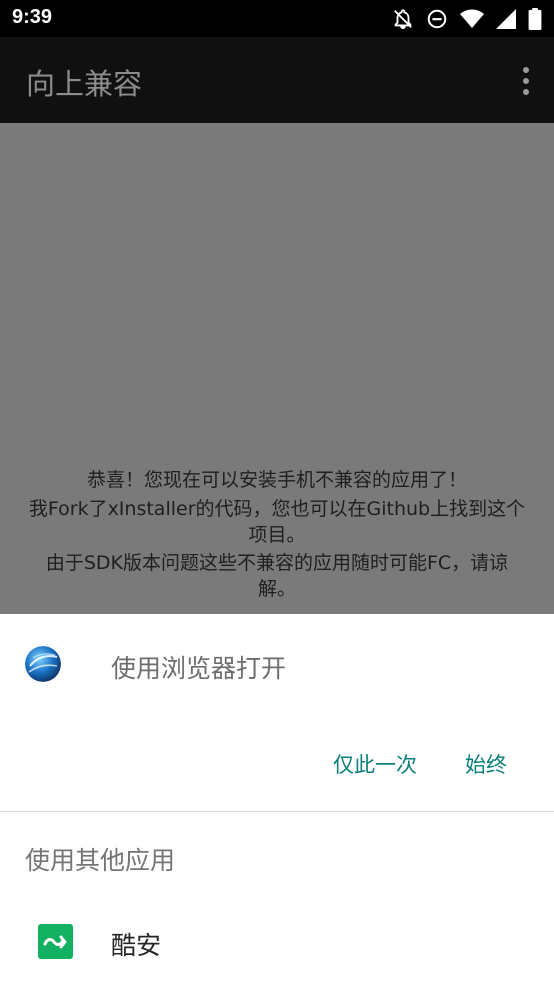 This screenshot has height=985, width=554. I want to click on message-line-2: 我Fork了xInstaller的代码，您也可以在Github上找到这个, so click(277, 509).